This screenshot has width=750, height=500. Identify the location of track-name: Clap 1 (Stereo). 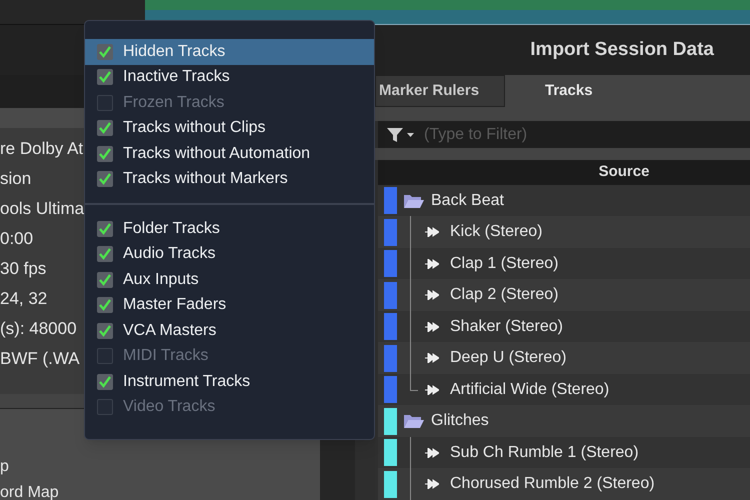
(504, 264).